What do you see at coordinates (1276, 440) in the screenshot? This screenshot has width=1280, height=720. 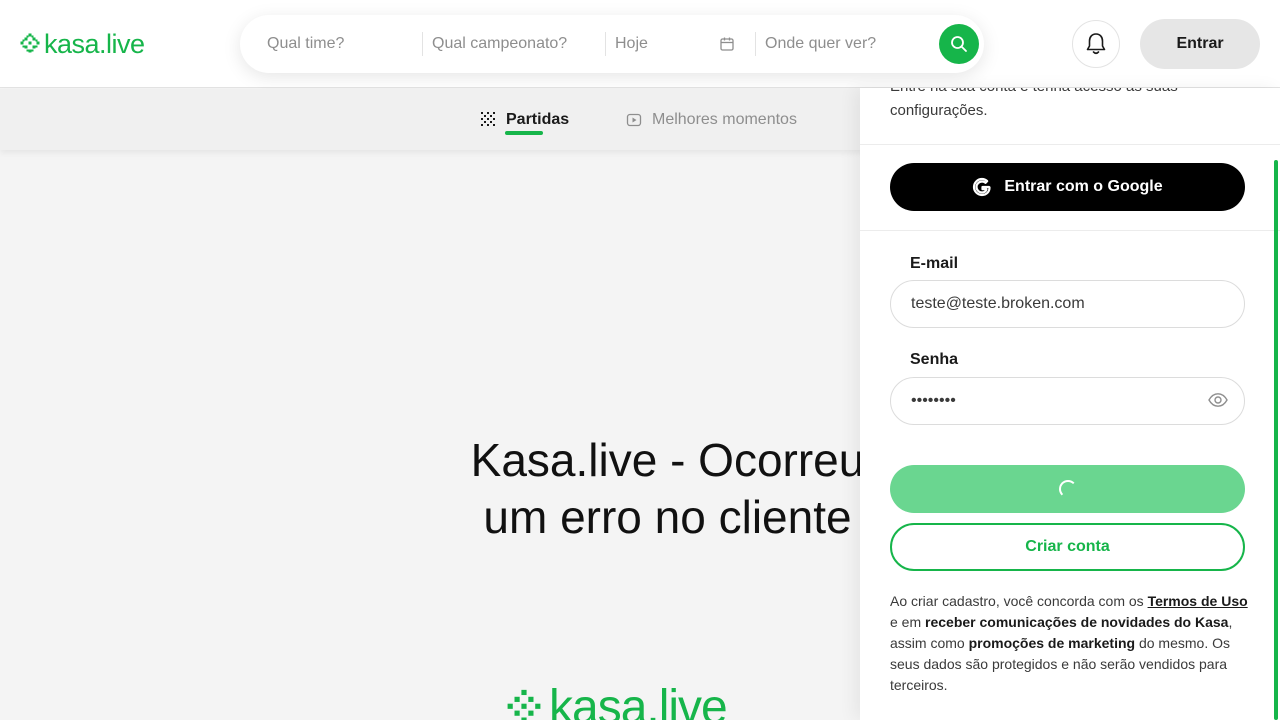 I see `panel-scrollbar` at bounding box center [1276, 440].